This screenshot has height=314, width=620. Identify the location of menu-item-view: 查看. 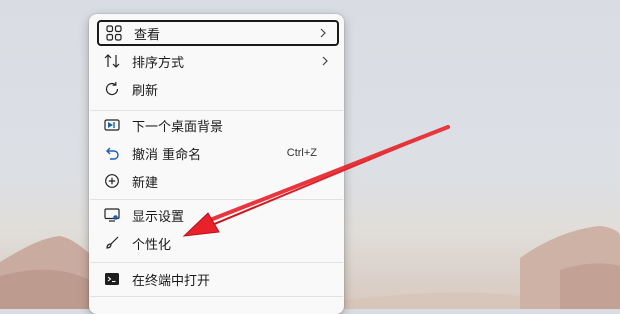
(218, 33).